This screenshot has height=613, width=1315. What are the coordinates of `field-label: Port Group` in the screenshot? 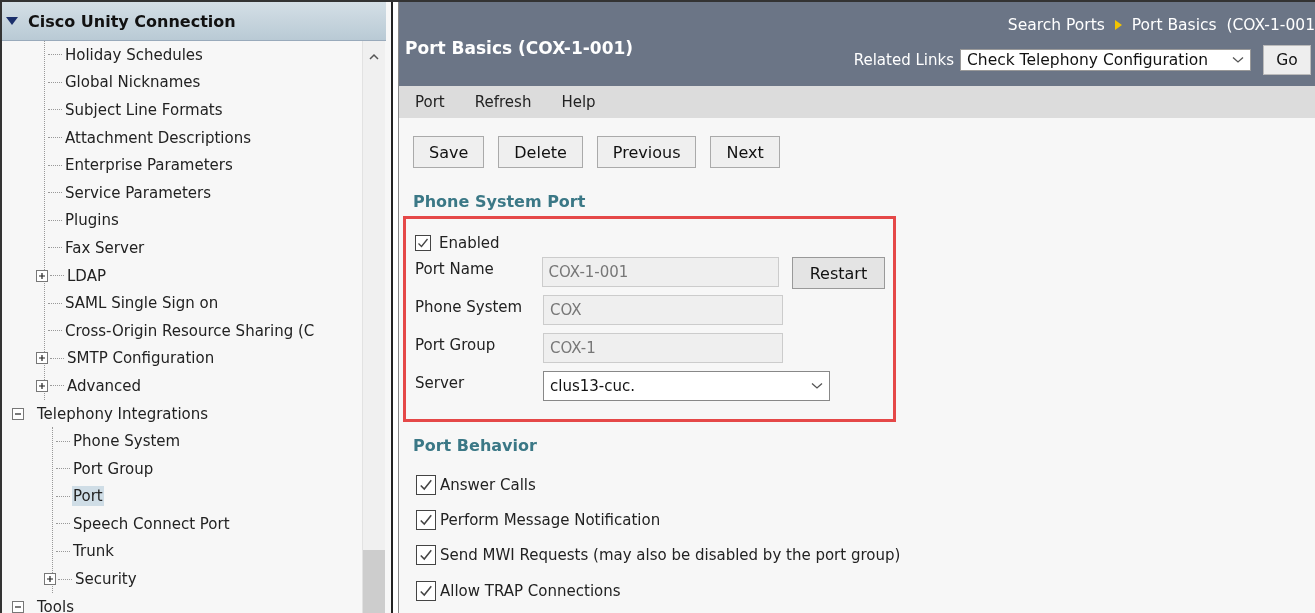 It's located at (456, 344).